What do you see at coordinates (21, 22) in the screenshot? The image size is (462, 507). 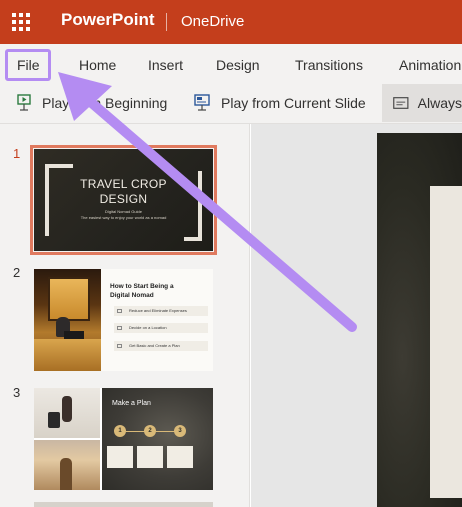 I see `app-launcher-icon` at bounding box center [21, 22].